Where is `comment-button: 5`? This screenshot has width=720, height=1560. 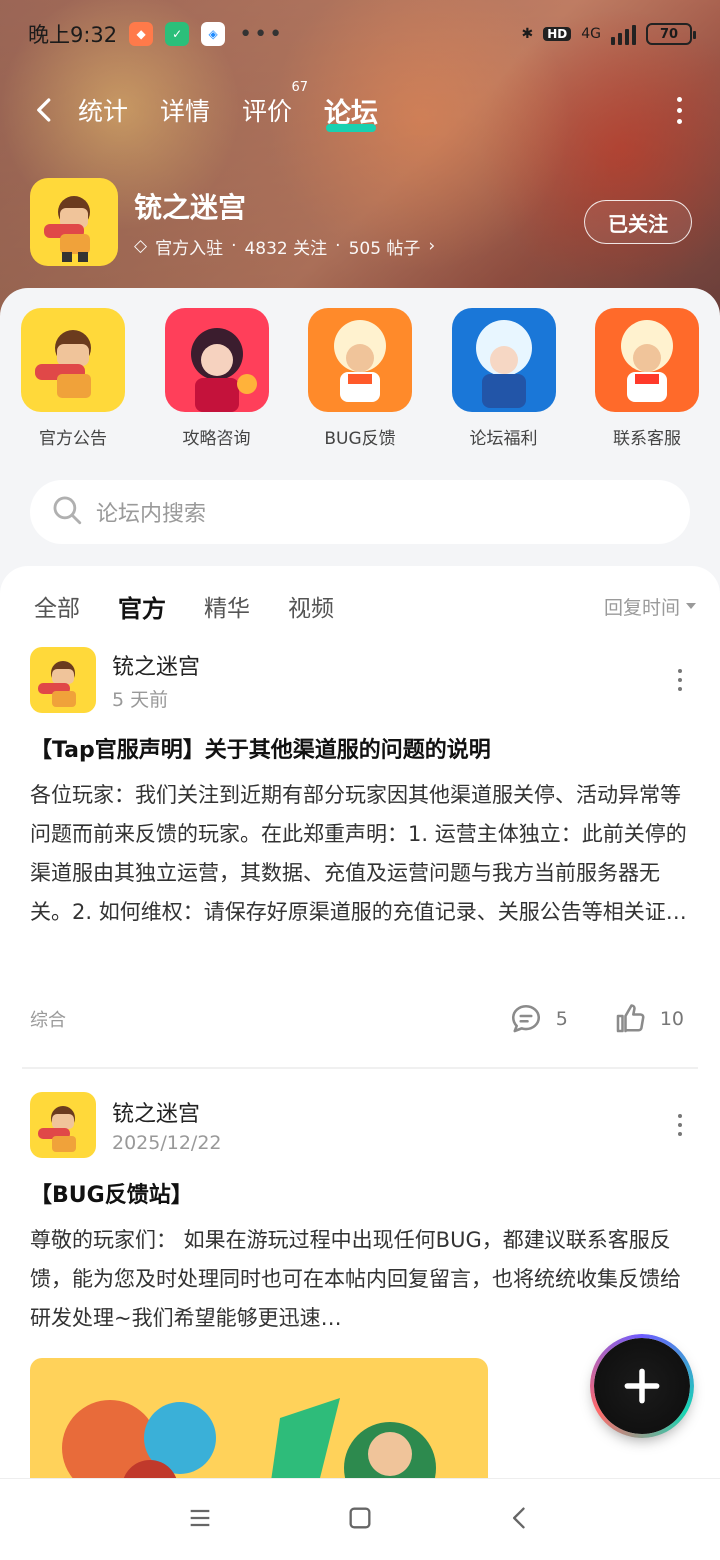
comment-button: 5 is located at coordinates (538, 1019).